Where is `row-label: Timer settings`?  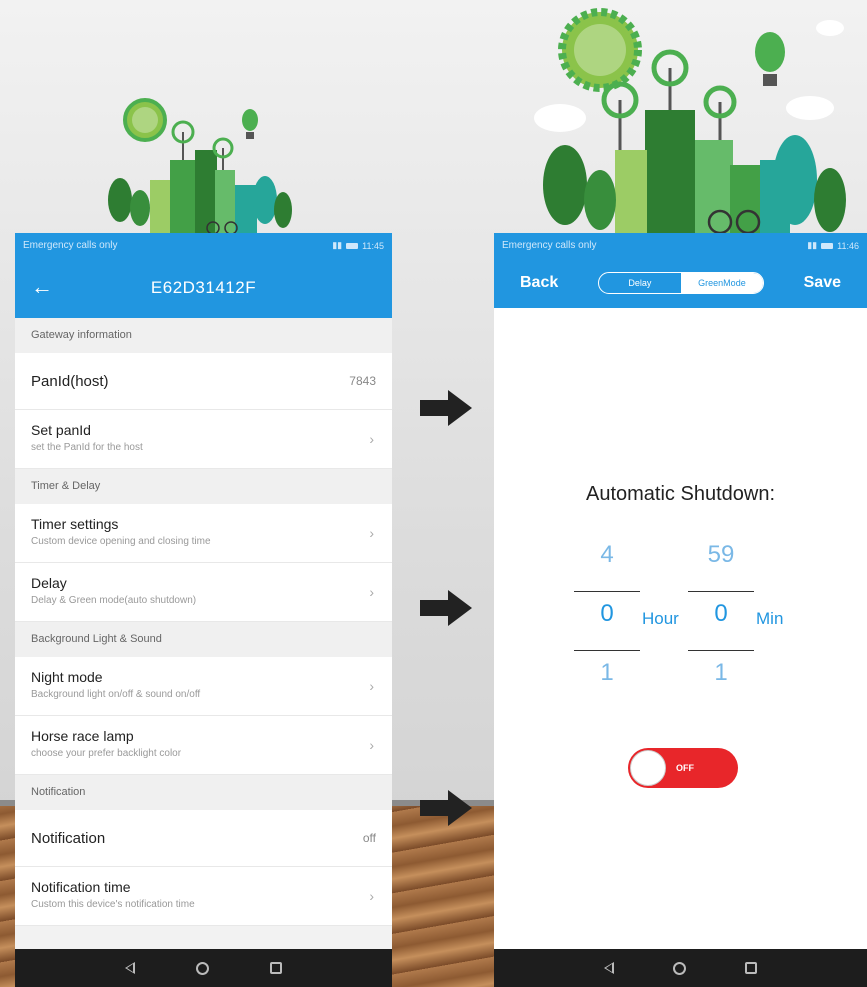 row-label: Timer settings is located at coordinates (75, 524).